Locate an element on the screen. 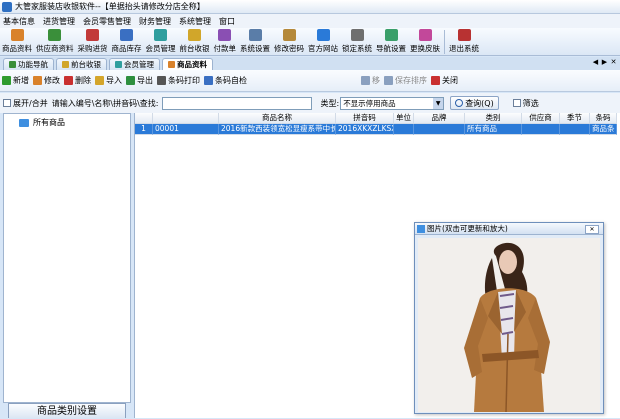 Image resolution: width=620 pixels, height=419 pixels. toolbar-button-label: 系统设置 is located at coordinates (255, 48).